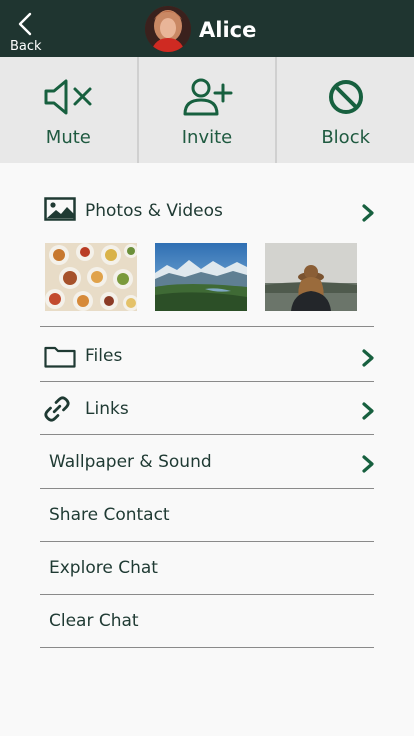 This screenshot has width=414, height=736. I want to click on back-label: Back, so click(26, 46).